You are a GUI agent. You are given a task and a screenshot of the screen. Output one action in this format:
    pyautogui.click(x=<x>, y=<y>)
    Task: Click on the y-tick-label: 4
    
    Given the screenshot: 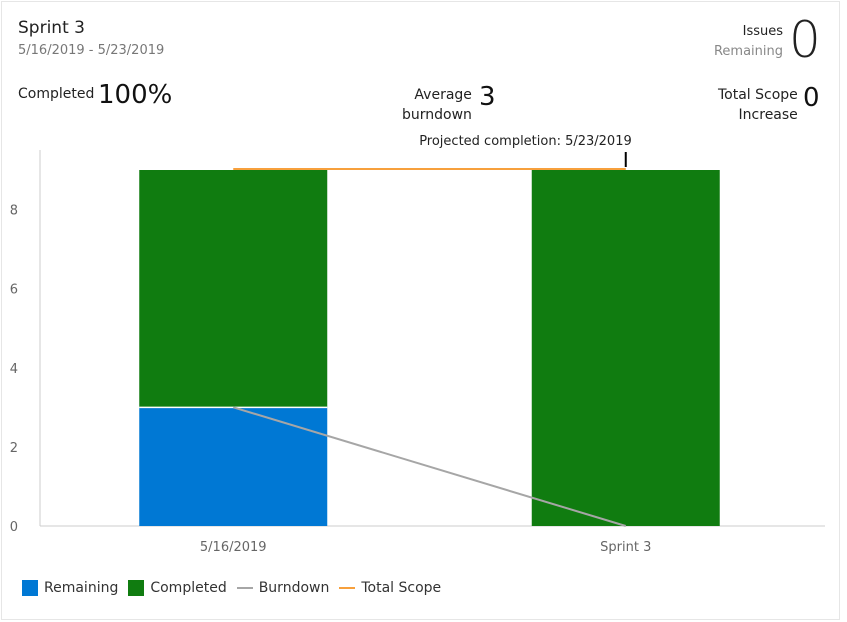 What is the action you would take?
    pyautogui.click(x=14, y=369)
    